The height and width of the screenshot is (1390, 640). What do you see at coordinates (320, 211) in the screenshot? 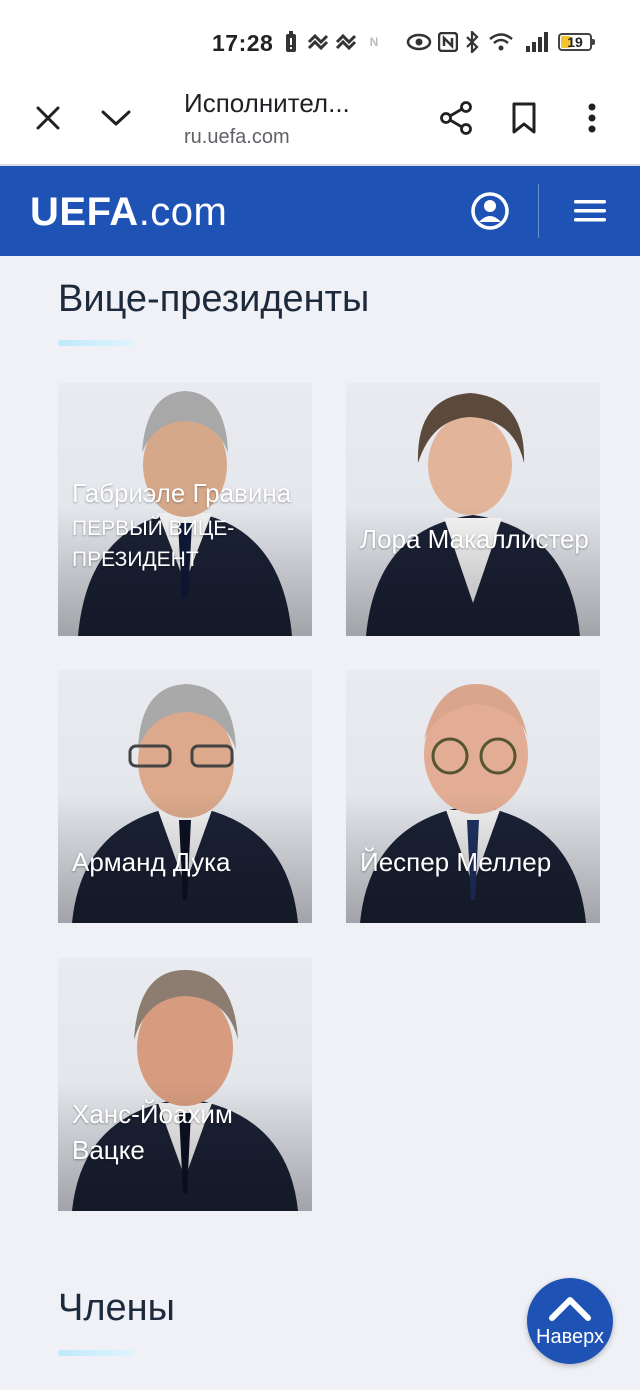
I see `site-header: UEFA.com` at bounding box center [320, 211].